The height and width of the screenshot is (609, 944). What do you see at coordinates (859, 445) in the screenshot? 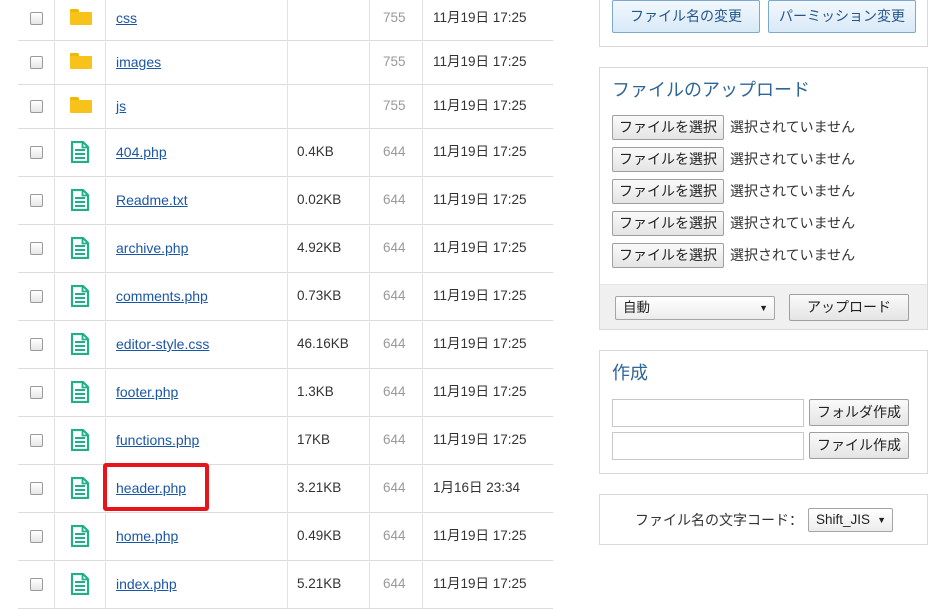
I see `create-file-button: ファイル作成` at bounding box center [859, 445].